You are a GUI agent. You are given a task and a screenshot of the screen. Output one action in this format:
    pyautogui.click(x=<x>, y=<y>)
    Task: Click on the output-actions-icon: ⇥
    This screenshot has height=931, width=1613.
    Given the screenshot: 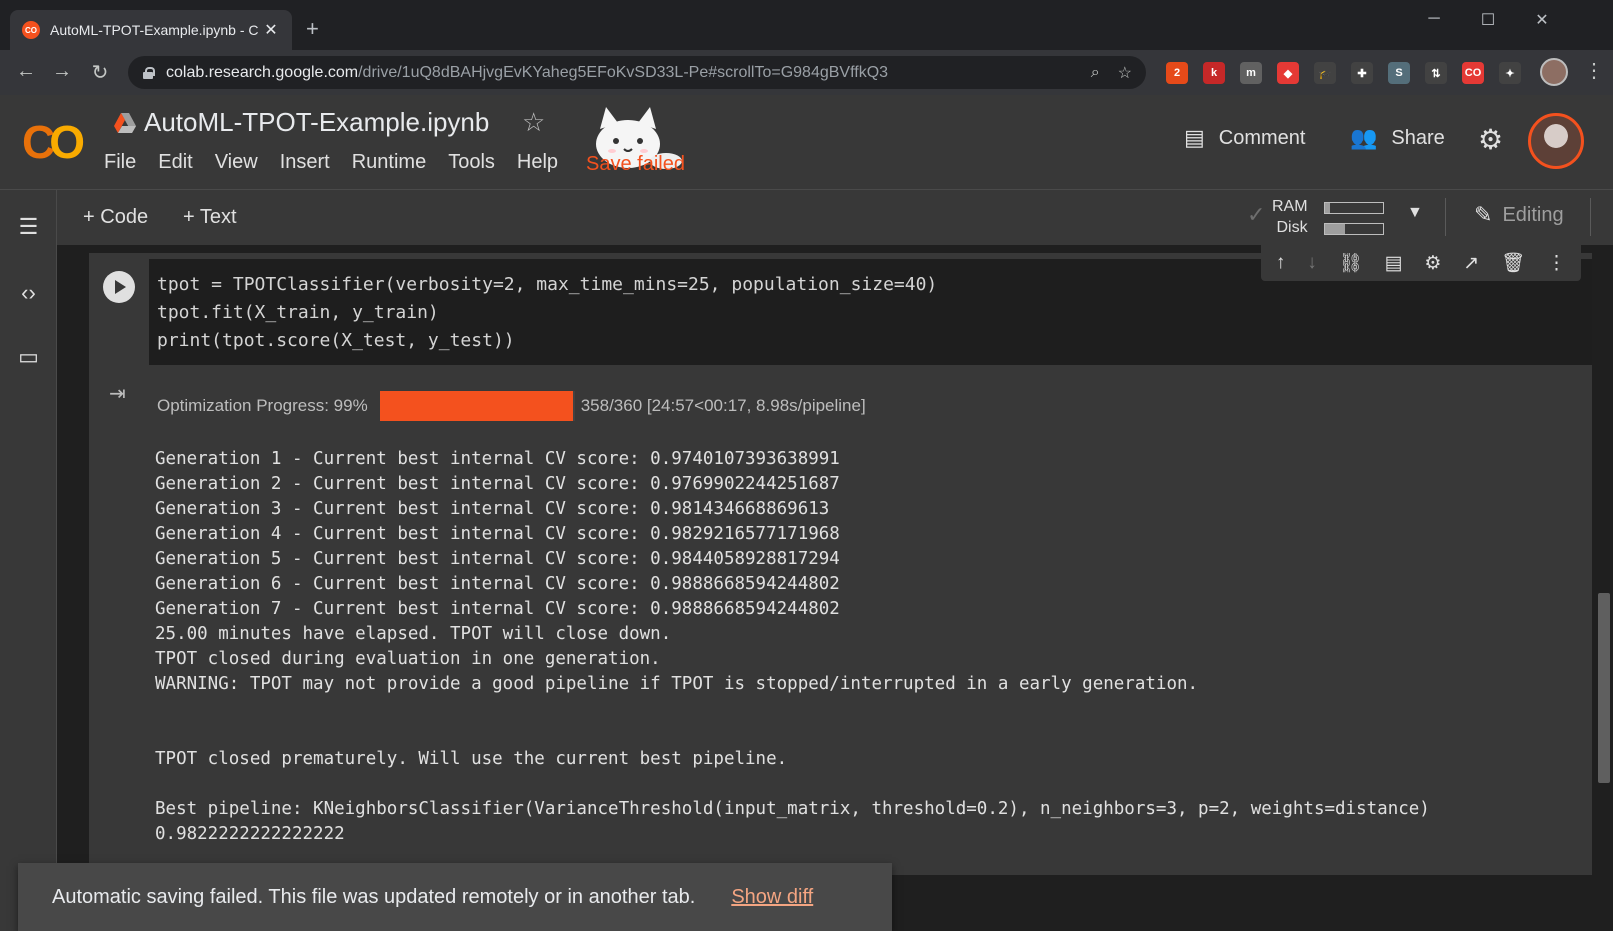 What is the action you would take?
    pyautogui.click(x=117, y=393)
    